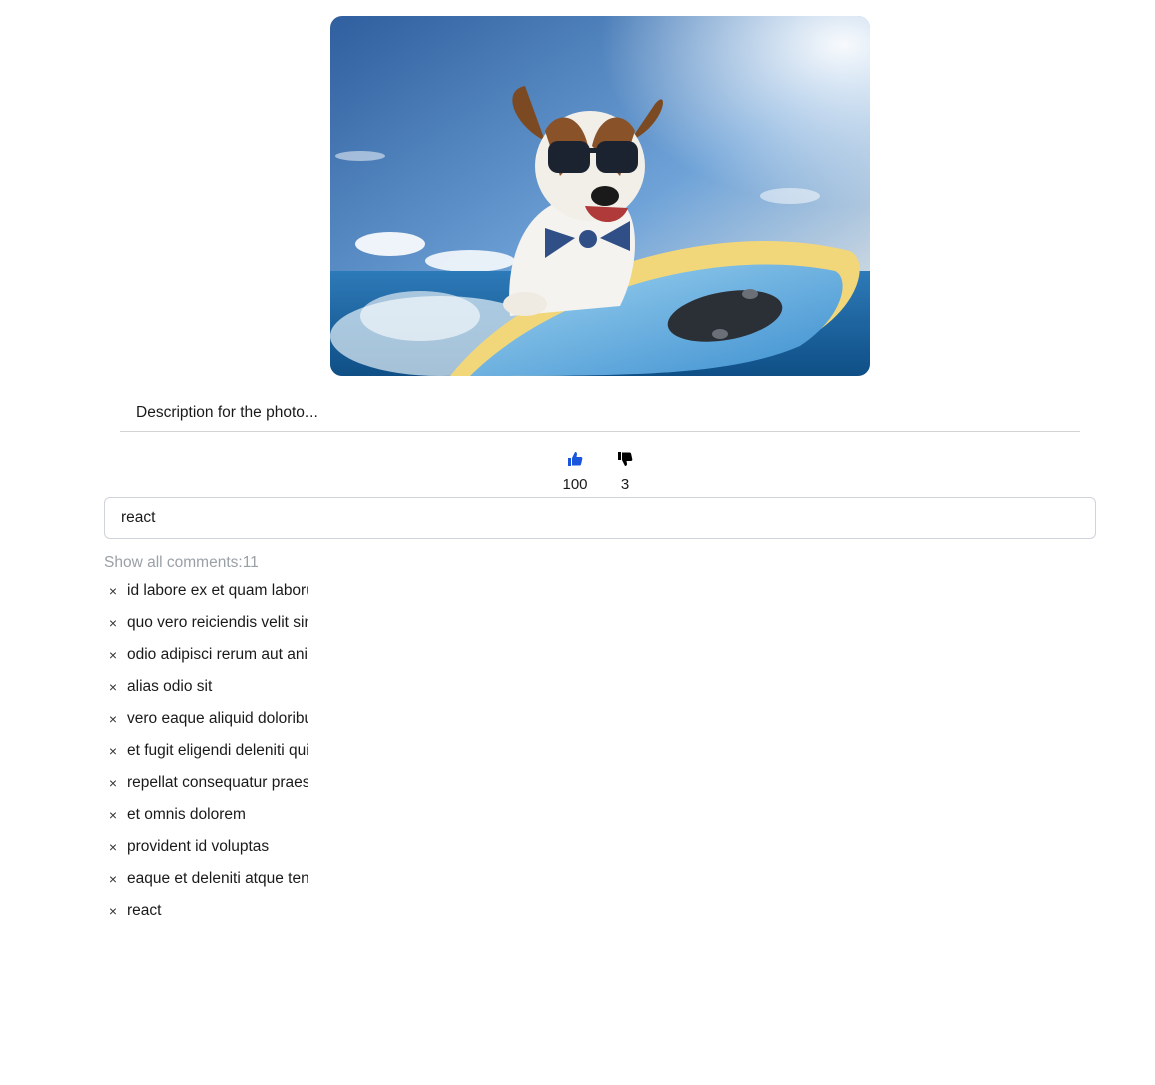  I want to click on comment-item: × vero eaque aliquid doloribus, so click(206, 719).